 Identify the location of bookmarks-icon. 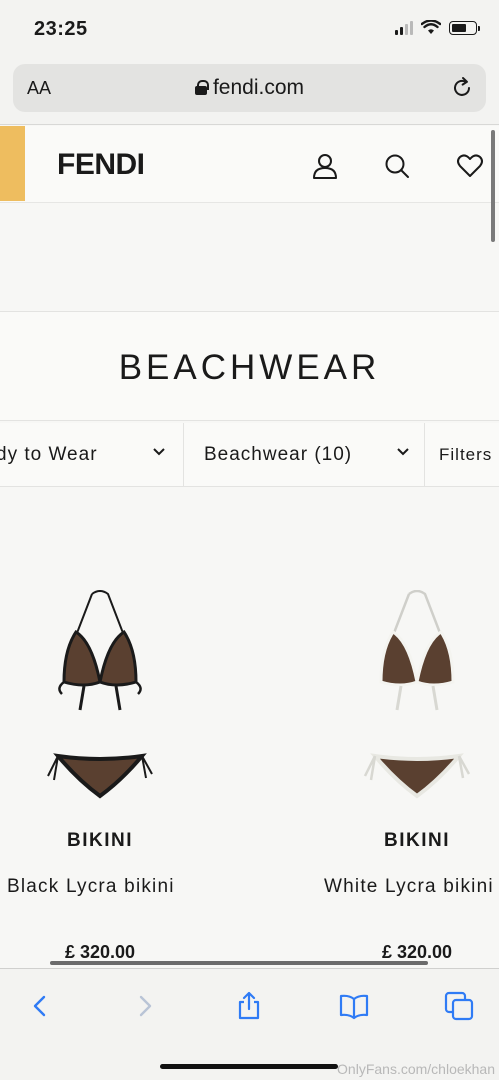
(354, 1006).